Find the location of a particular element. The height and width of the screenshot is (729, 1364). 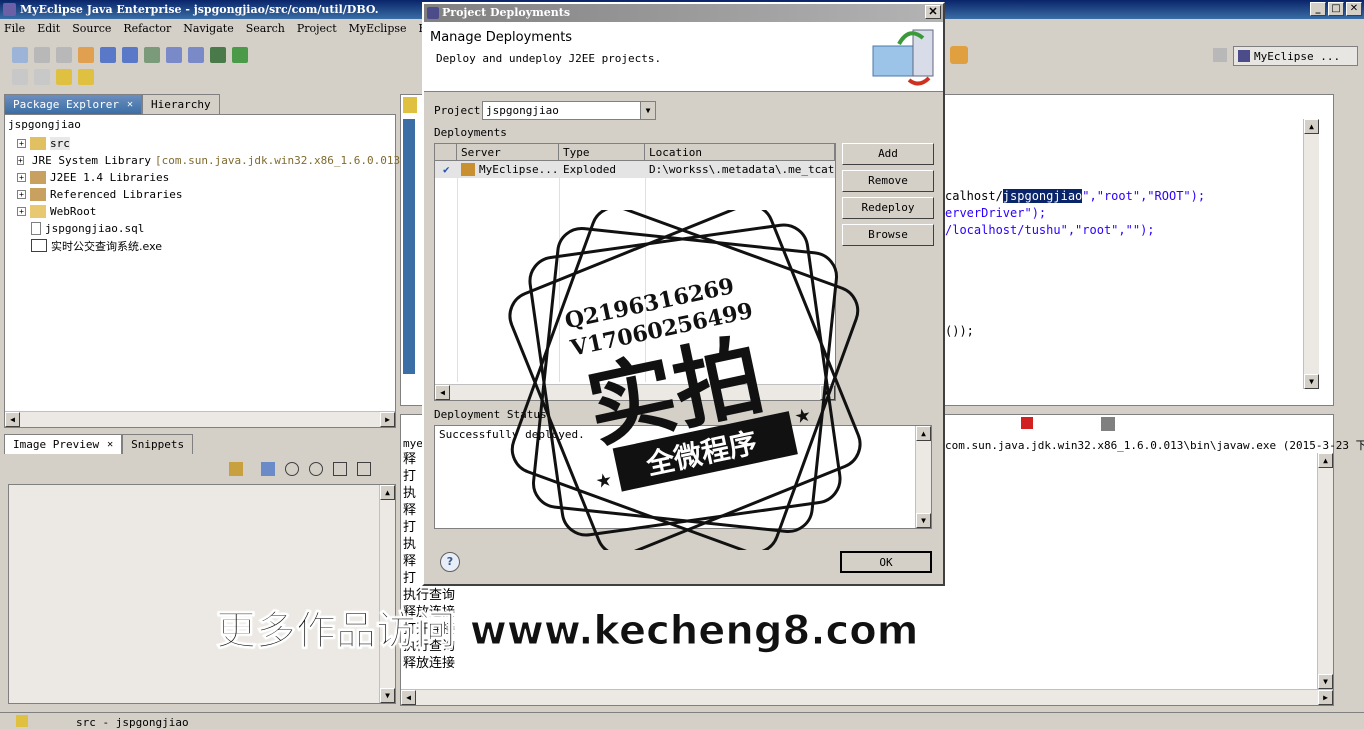

column-header-server: Server is located at coordinates (508, 152).